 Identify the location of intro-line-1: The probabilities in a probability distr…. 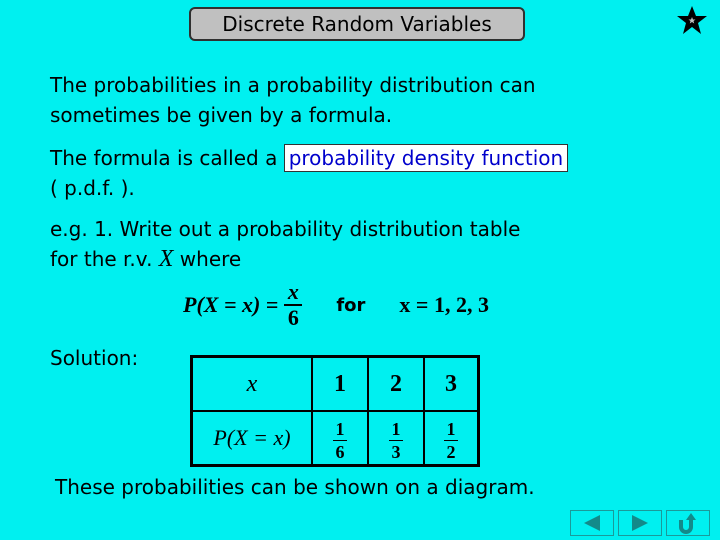
(293, 85).